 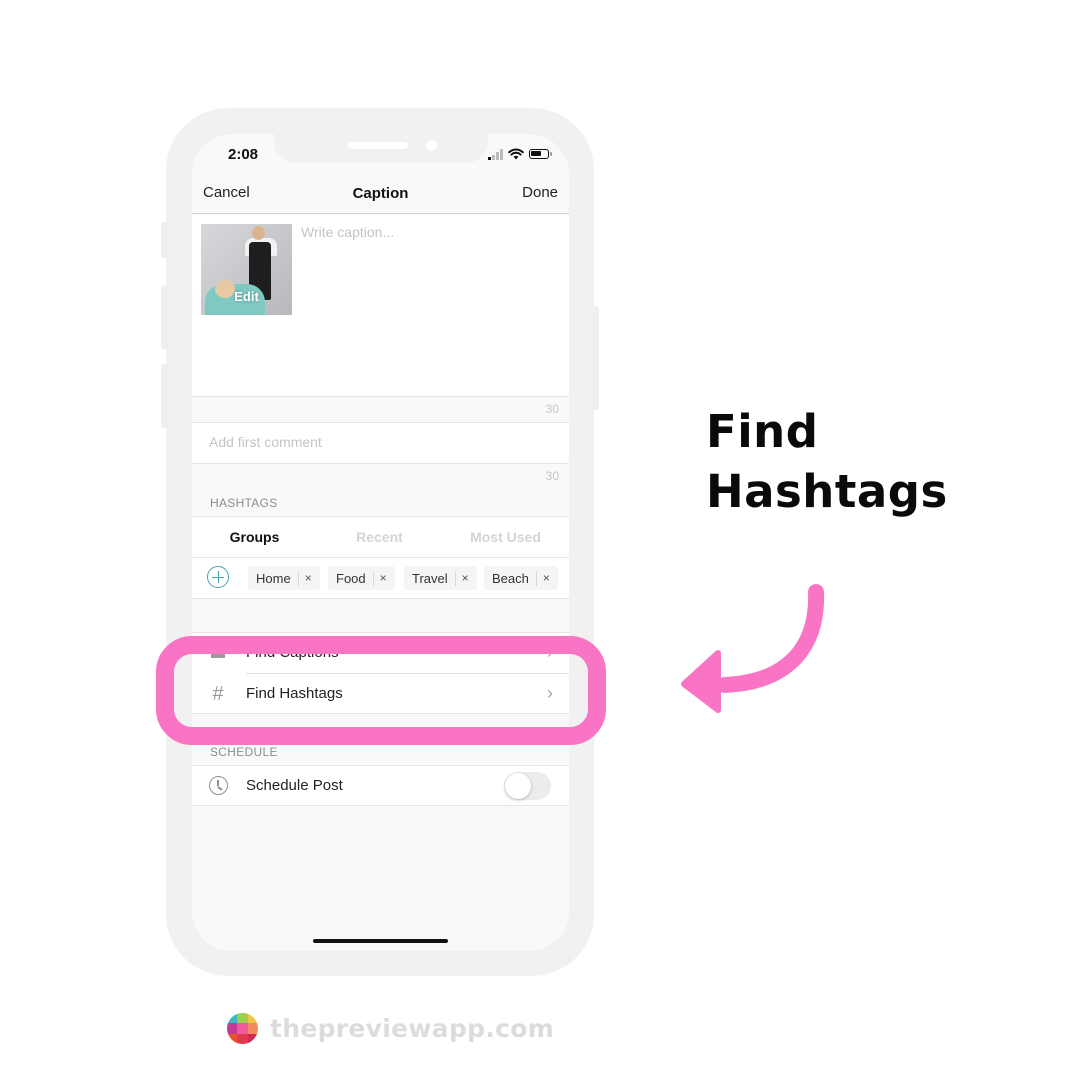 What do you see at coordinates (273, 578) in the screenshot?
I see `chip-label: Home` at bounding box center [273, 578].